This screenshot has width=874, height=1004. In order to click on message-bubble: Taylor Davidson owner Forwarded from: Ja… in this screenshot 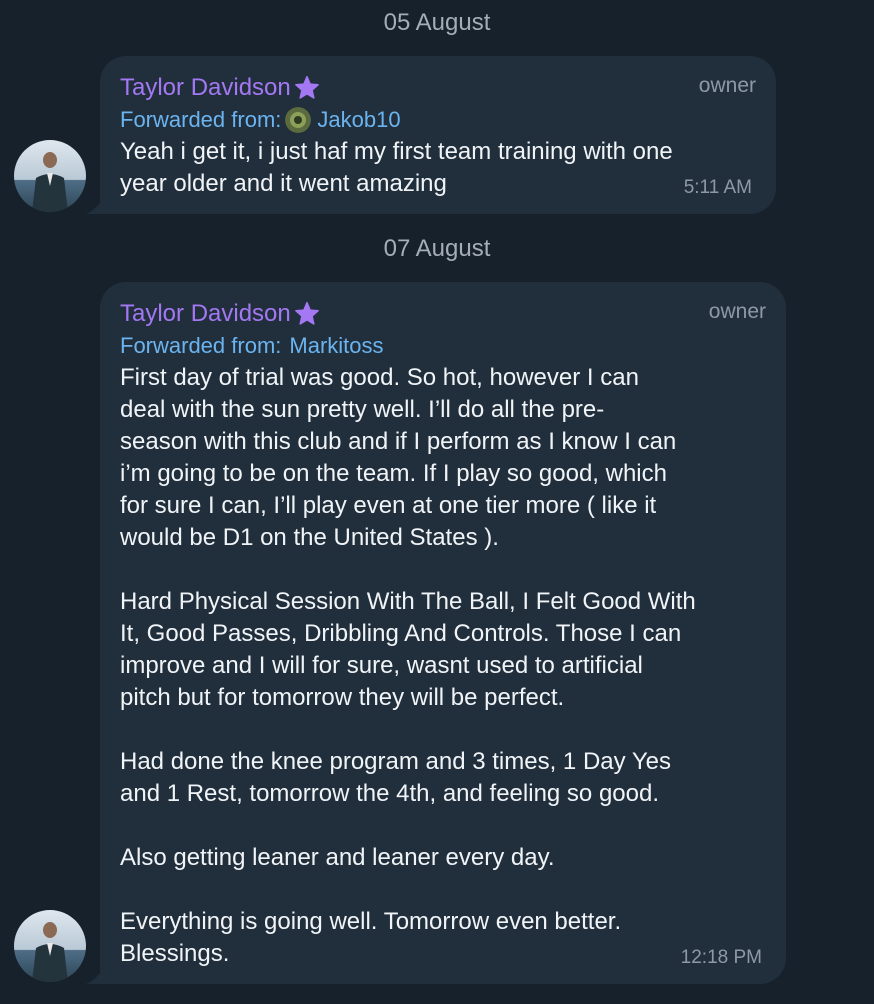, I will do `click(438, 135)`.